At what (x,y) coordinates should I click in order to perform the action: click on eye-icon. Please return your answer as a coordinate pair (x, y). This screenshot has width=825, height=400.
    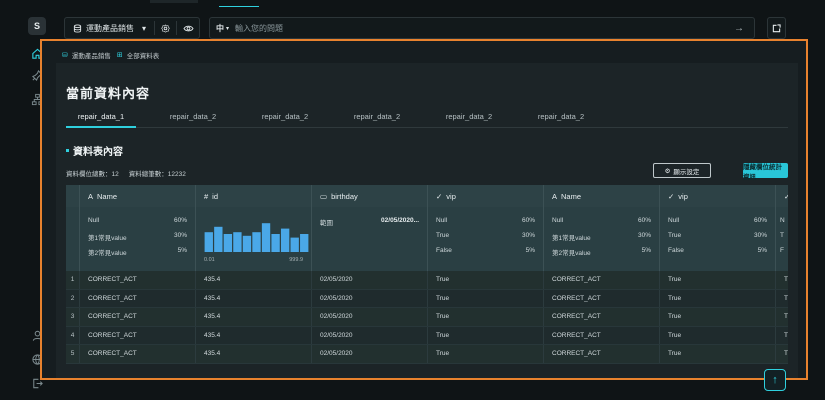
    Looking at the image, I should click on (188, 28).